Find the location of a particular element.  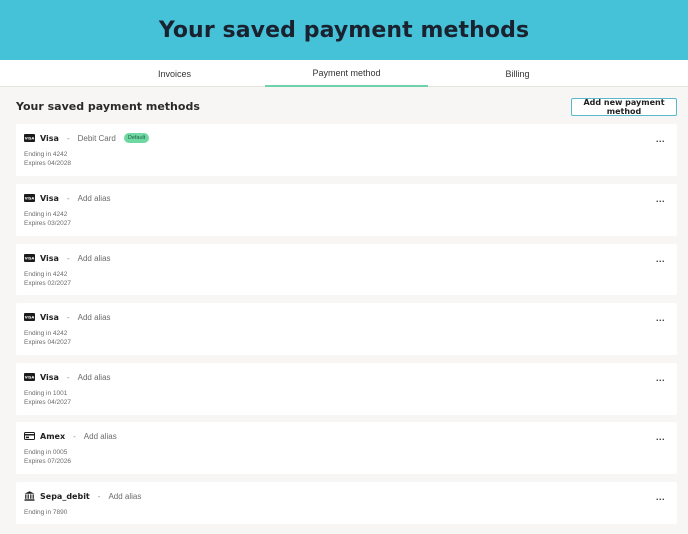

page-title: Your saved payment methods is located at coordinates (344, 30).